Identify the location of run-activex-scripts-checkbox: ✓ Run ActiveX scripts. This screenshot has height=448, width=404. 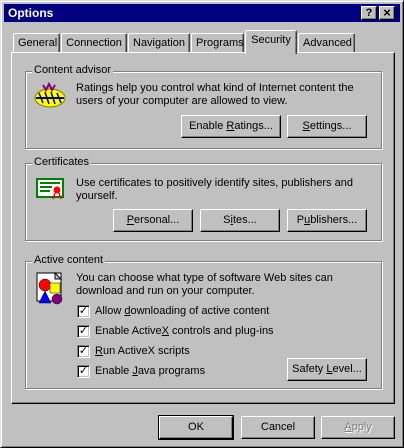
(152, 352).